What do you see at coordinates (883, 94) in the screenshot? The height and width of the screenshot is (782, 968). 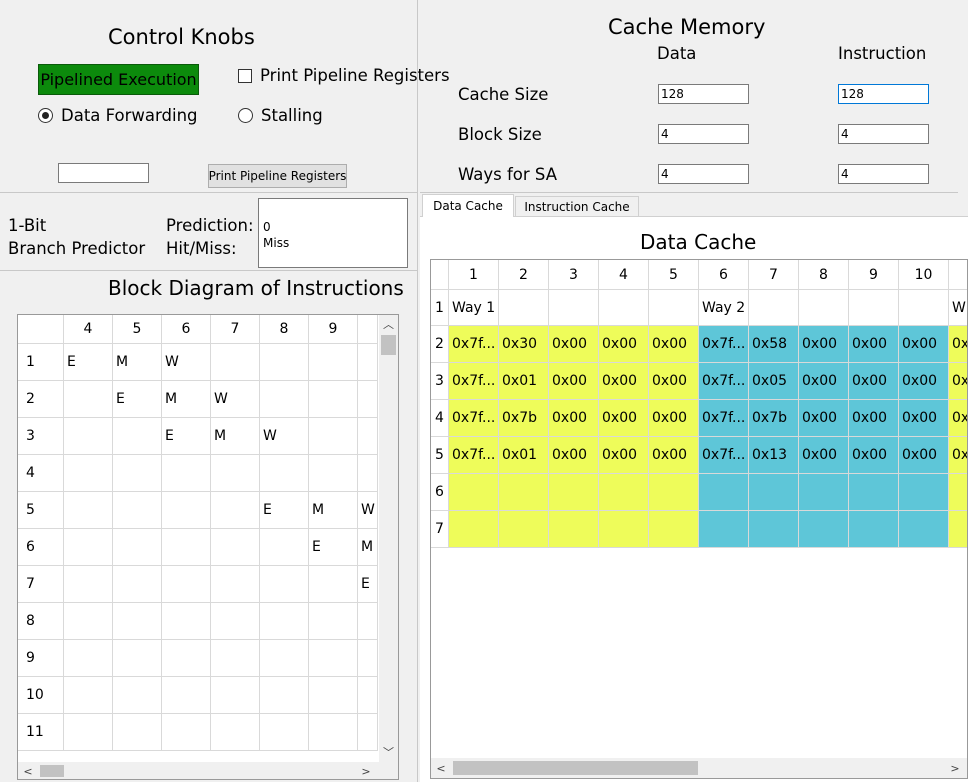 I see `instruction-cache-size-input: 128` at bounding box center [883, 94].